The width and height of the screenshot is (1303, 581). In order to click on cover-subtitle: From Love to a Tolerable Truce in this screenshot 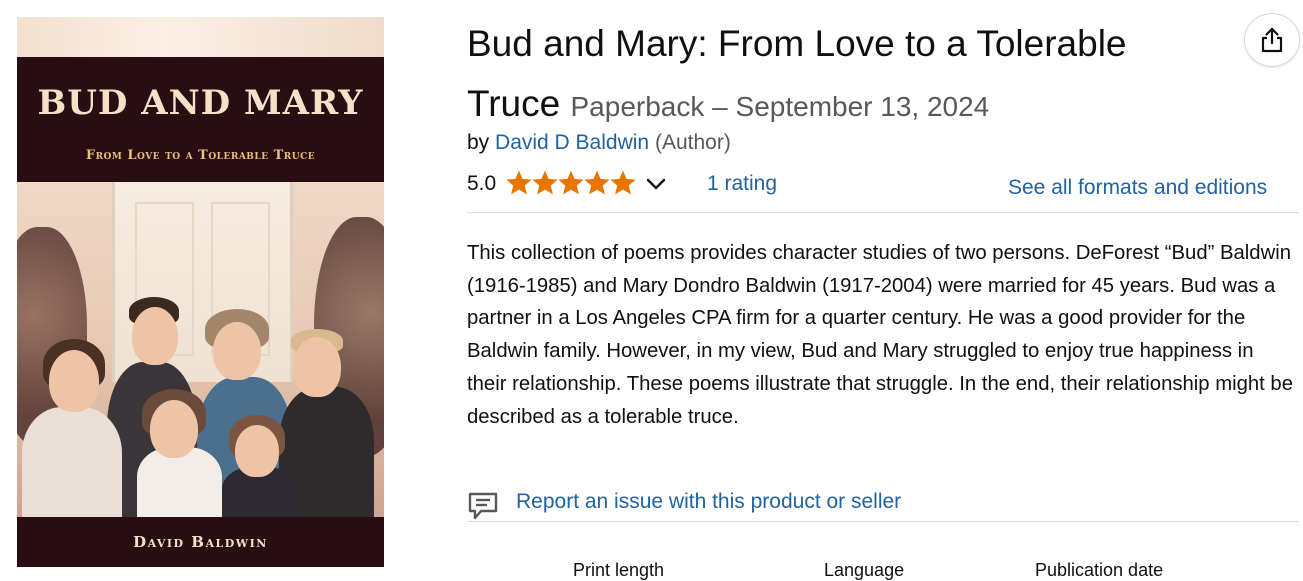, I will do `click(200, 155)`.